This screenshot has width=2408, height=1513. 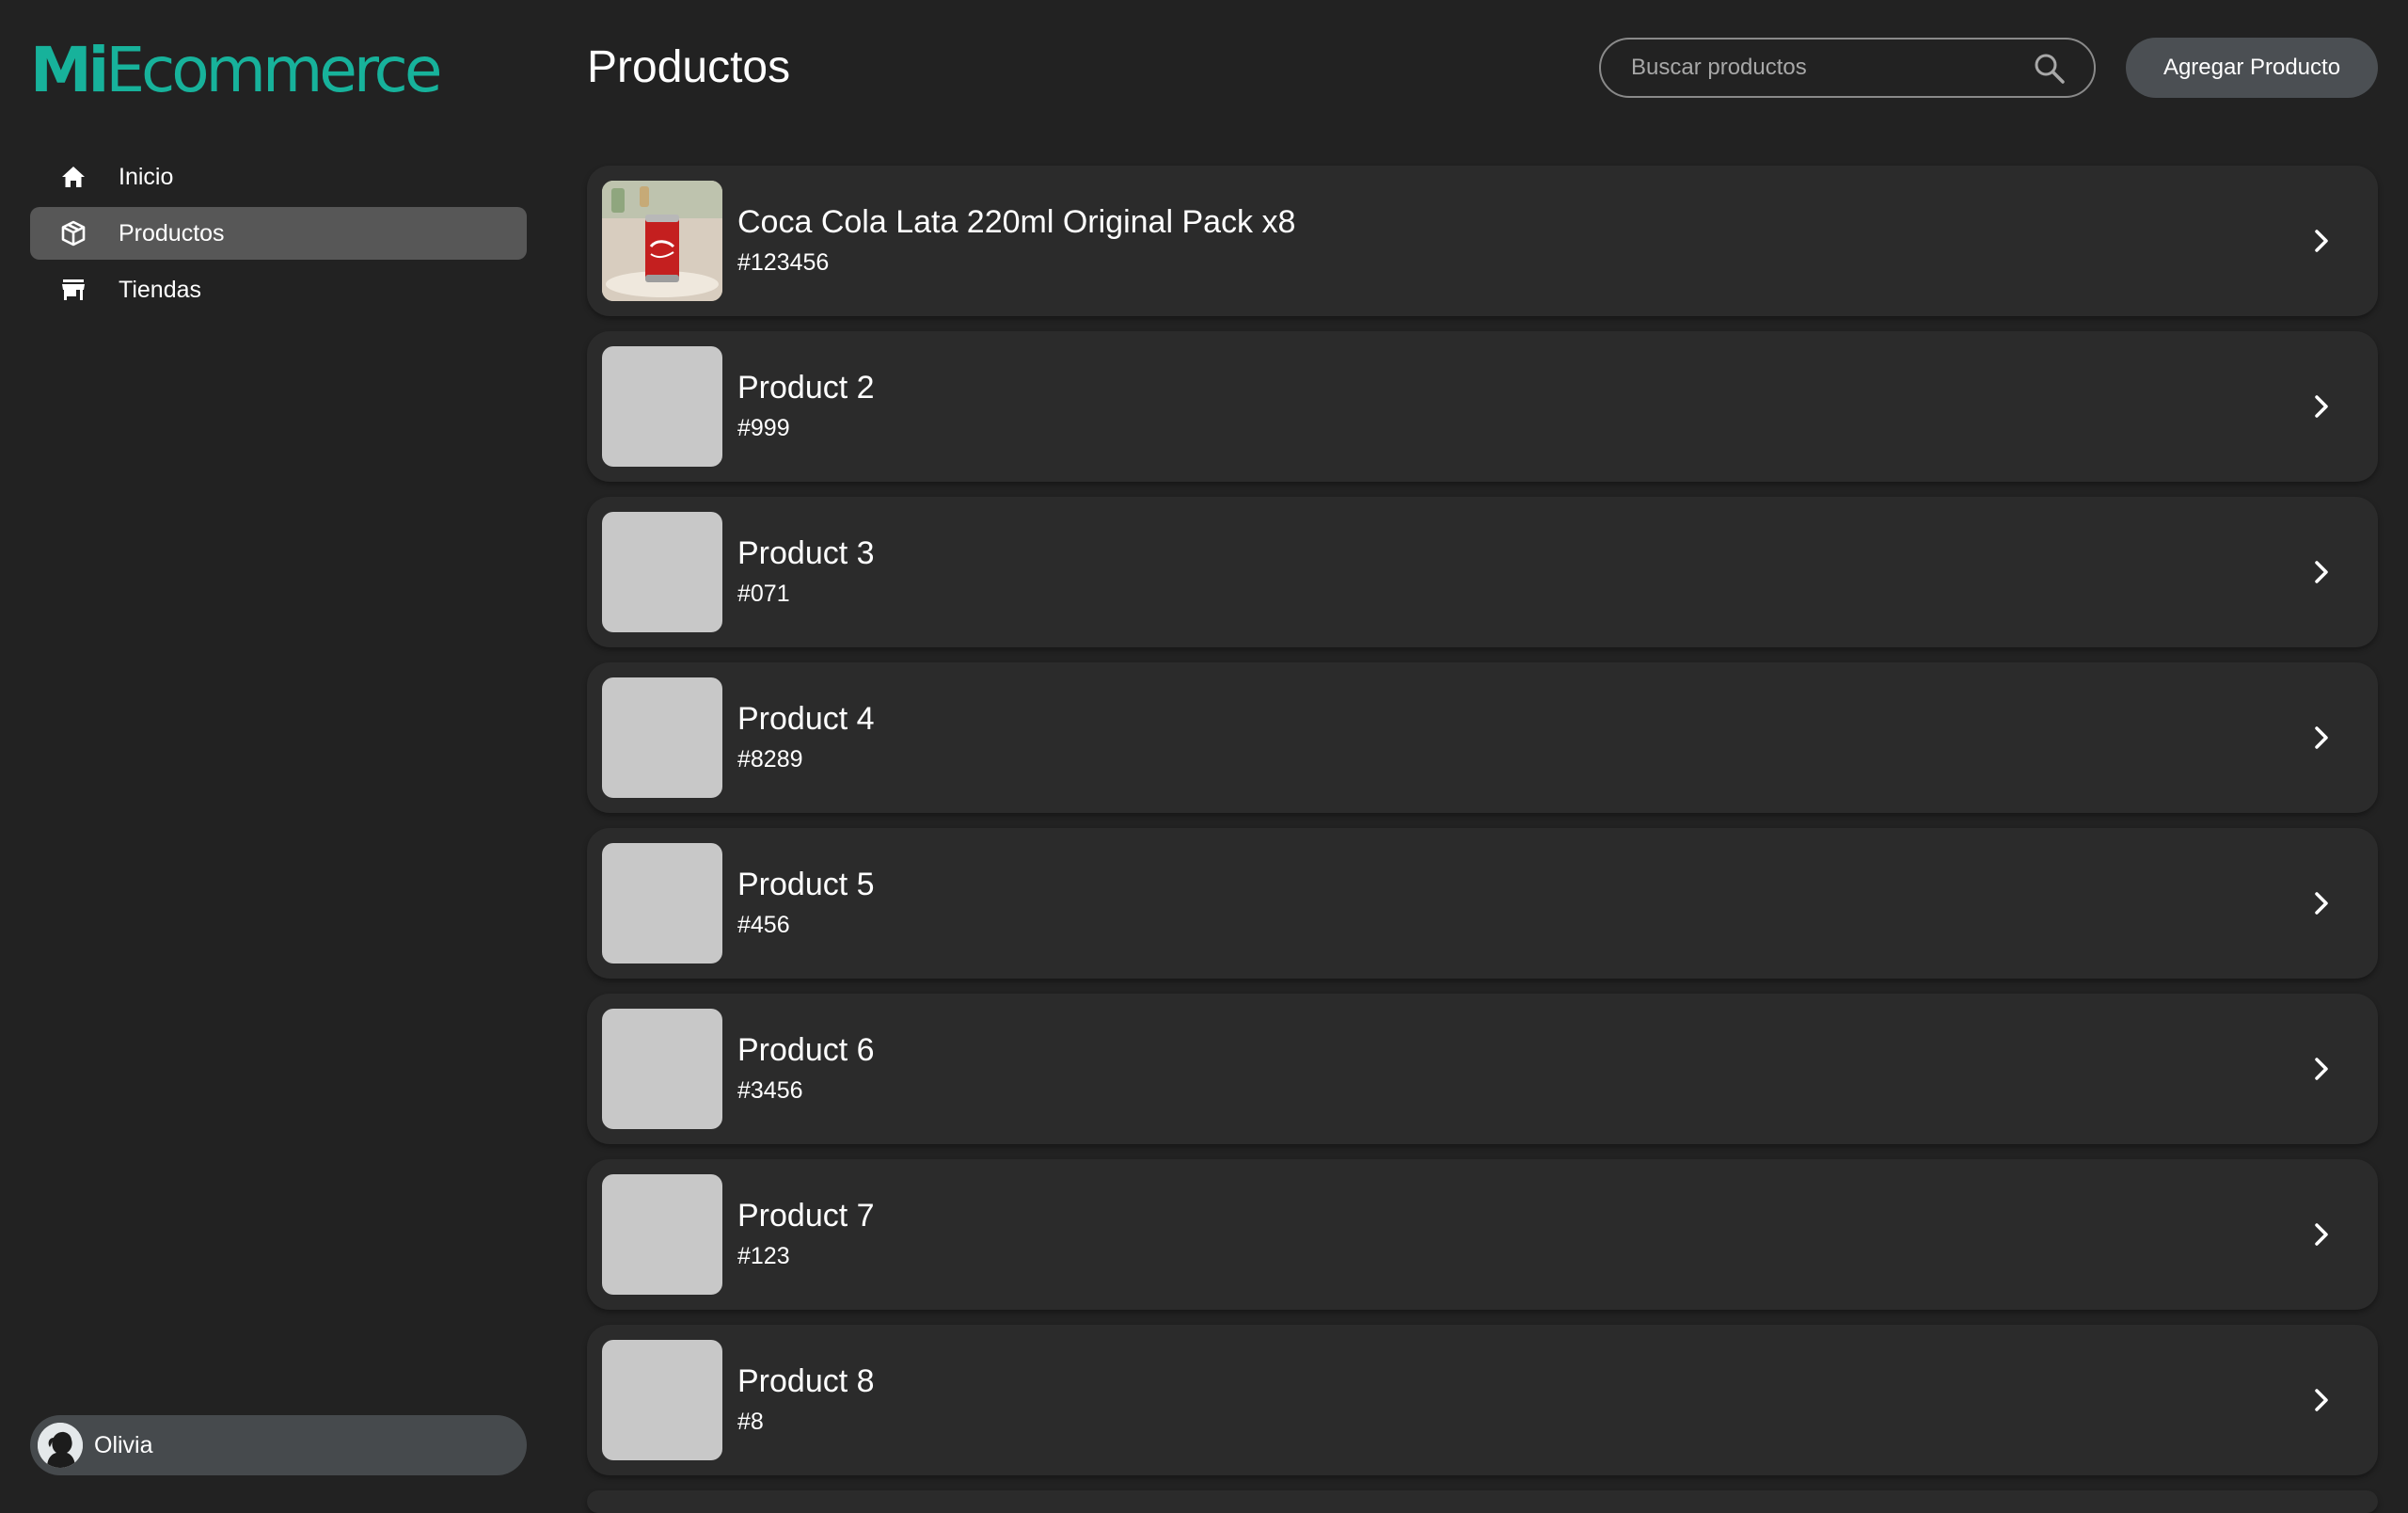 What do you see at coordinates (806, 1216) in the screenshot?
I see `product-name: Product 7` at bounding box center [806, 1216].